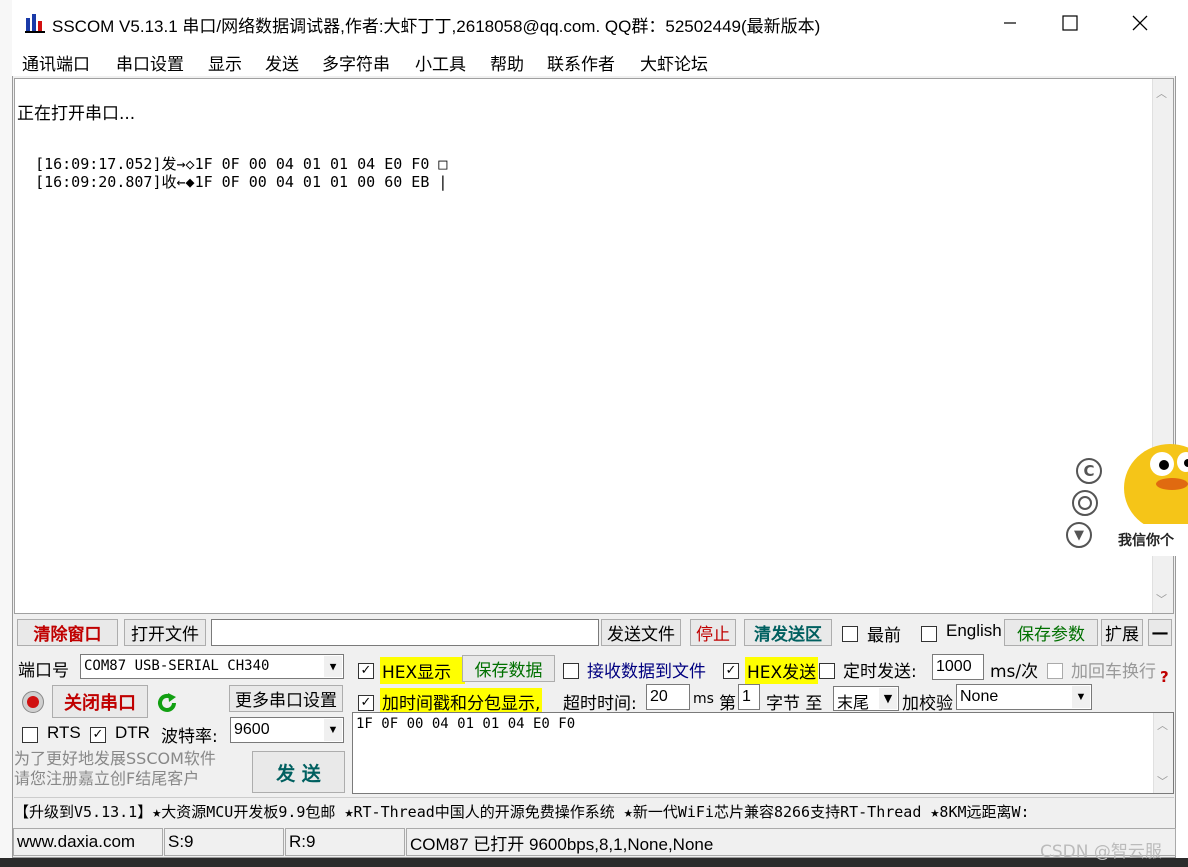  What do you see at coordinates (1014, 672) in the screenshot?
I see `interval-unit-label: ms/次` at bounding box center [1014, 672].